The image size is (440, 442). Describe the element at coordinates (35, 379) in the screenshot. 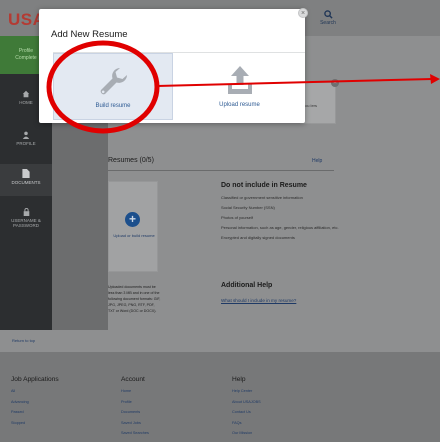

I see `footer-heading: Job Applications` at that location.